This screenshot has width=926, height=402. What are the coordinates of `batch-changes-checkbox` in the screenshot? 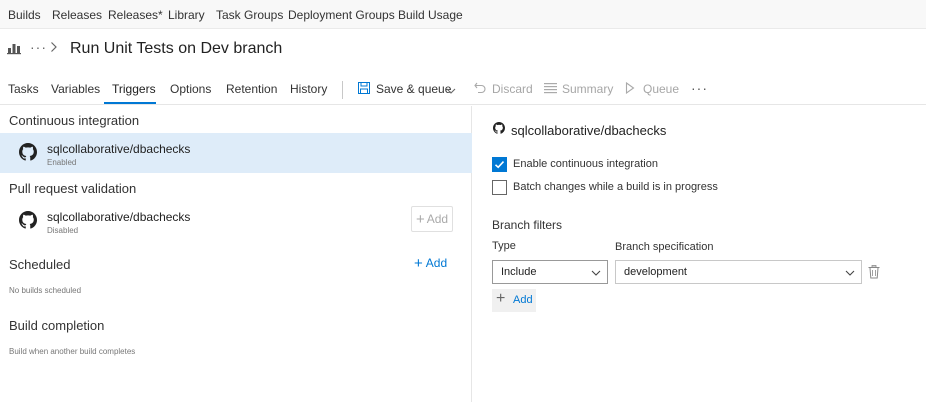 It's located at (499, 187).